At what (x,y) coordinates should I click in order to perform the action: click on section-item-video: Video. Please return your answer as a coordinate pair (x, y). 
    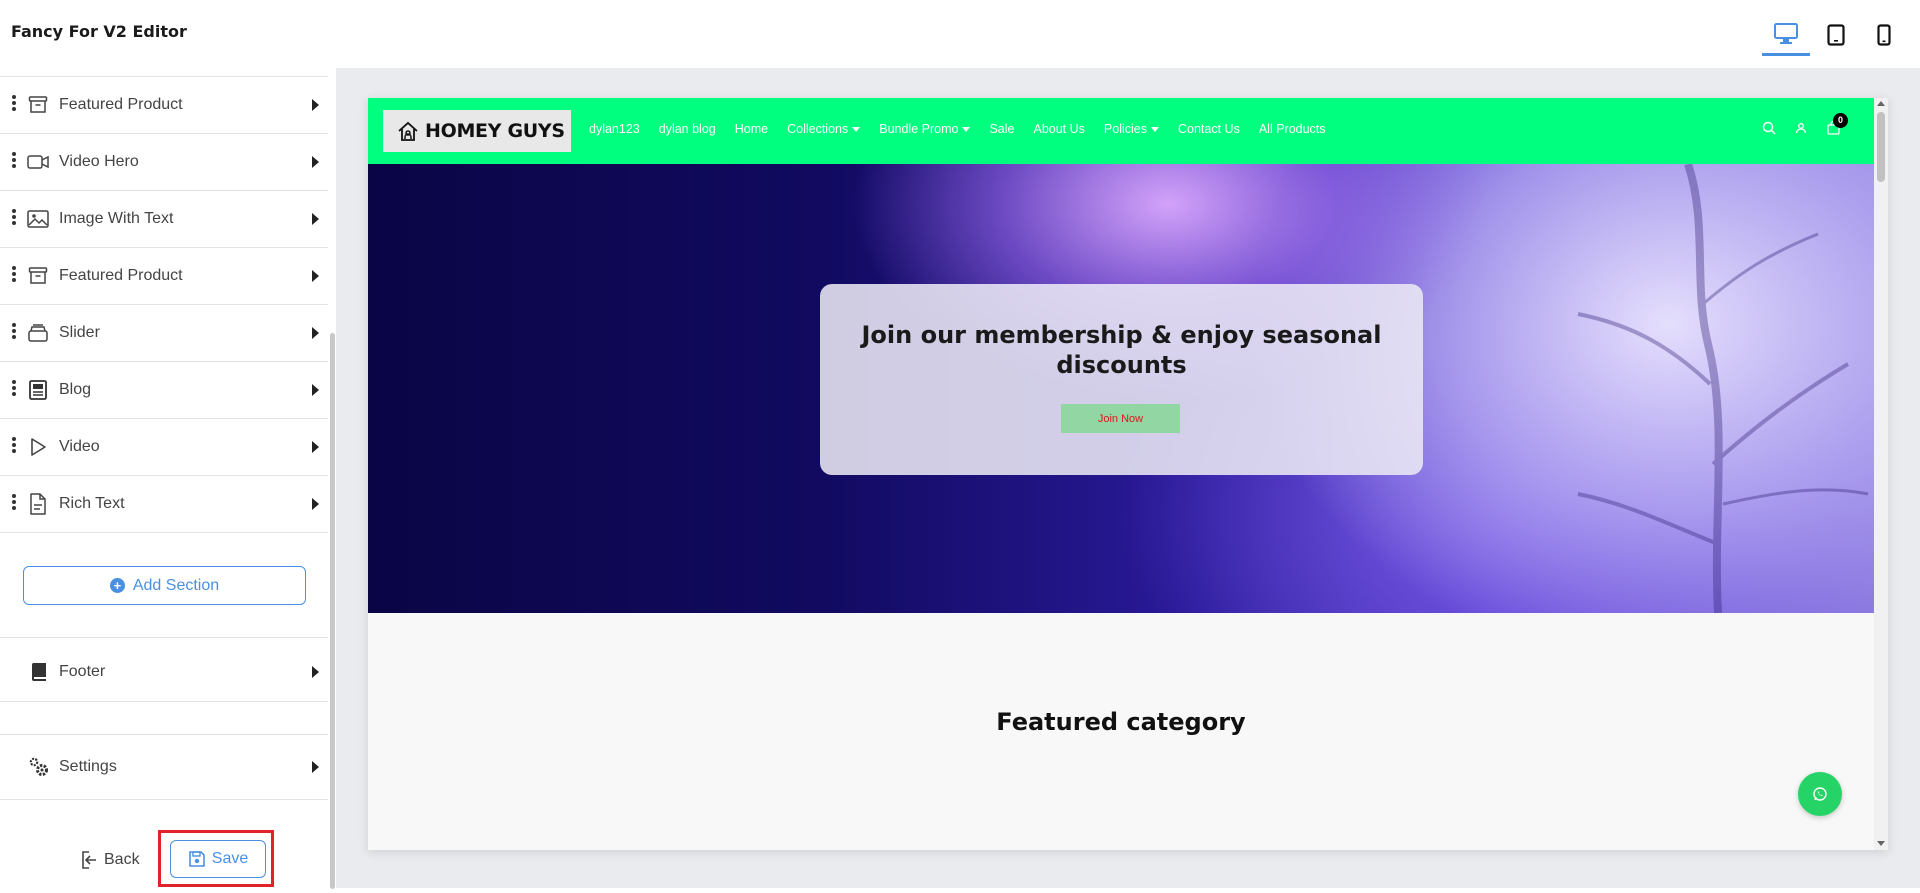
    Looking at the image, I should click on (164, 447).